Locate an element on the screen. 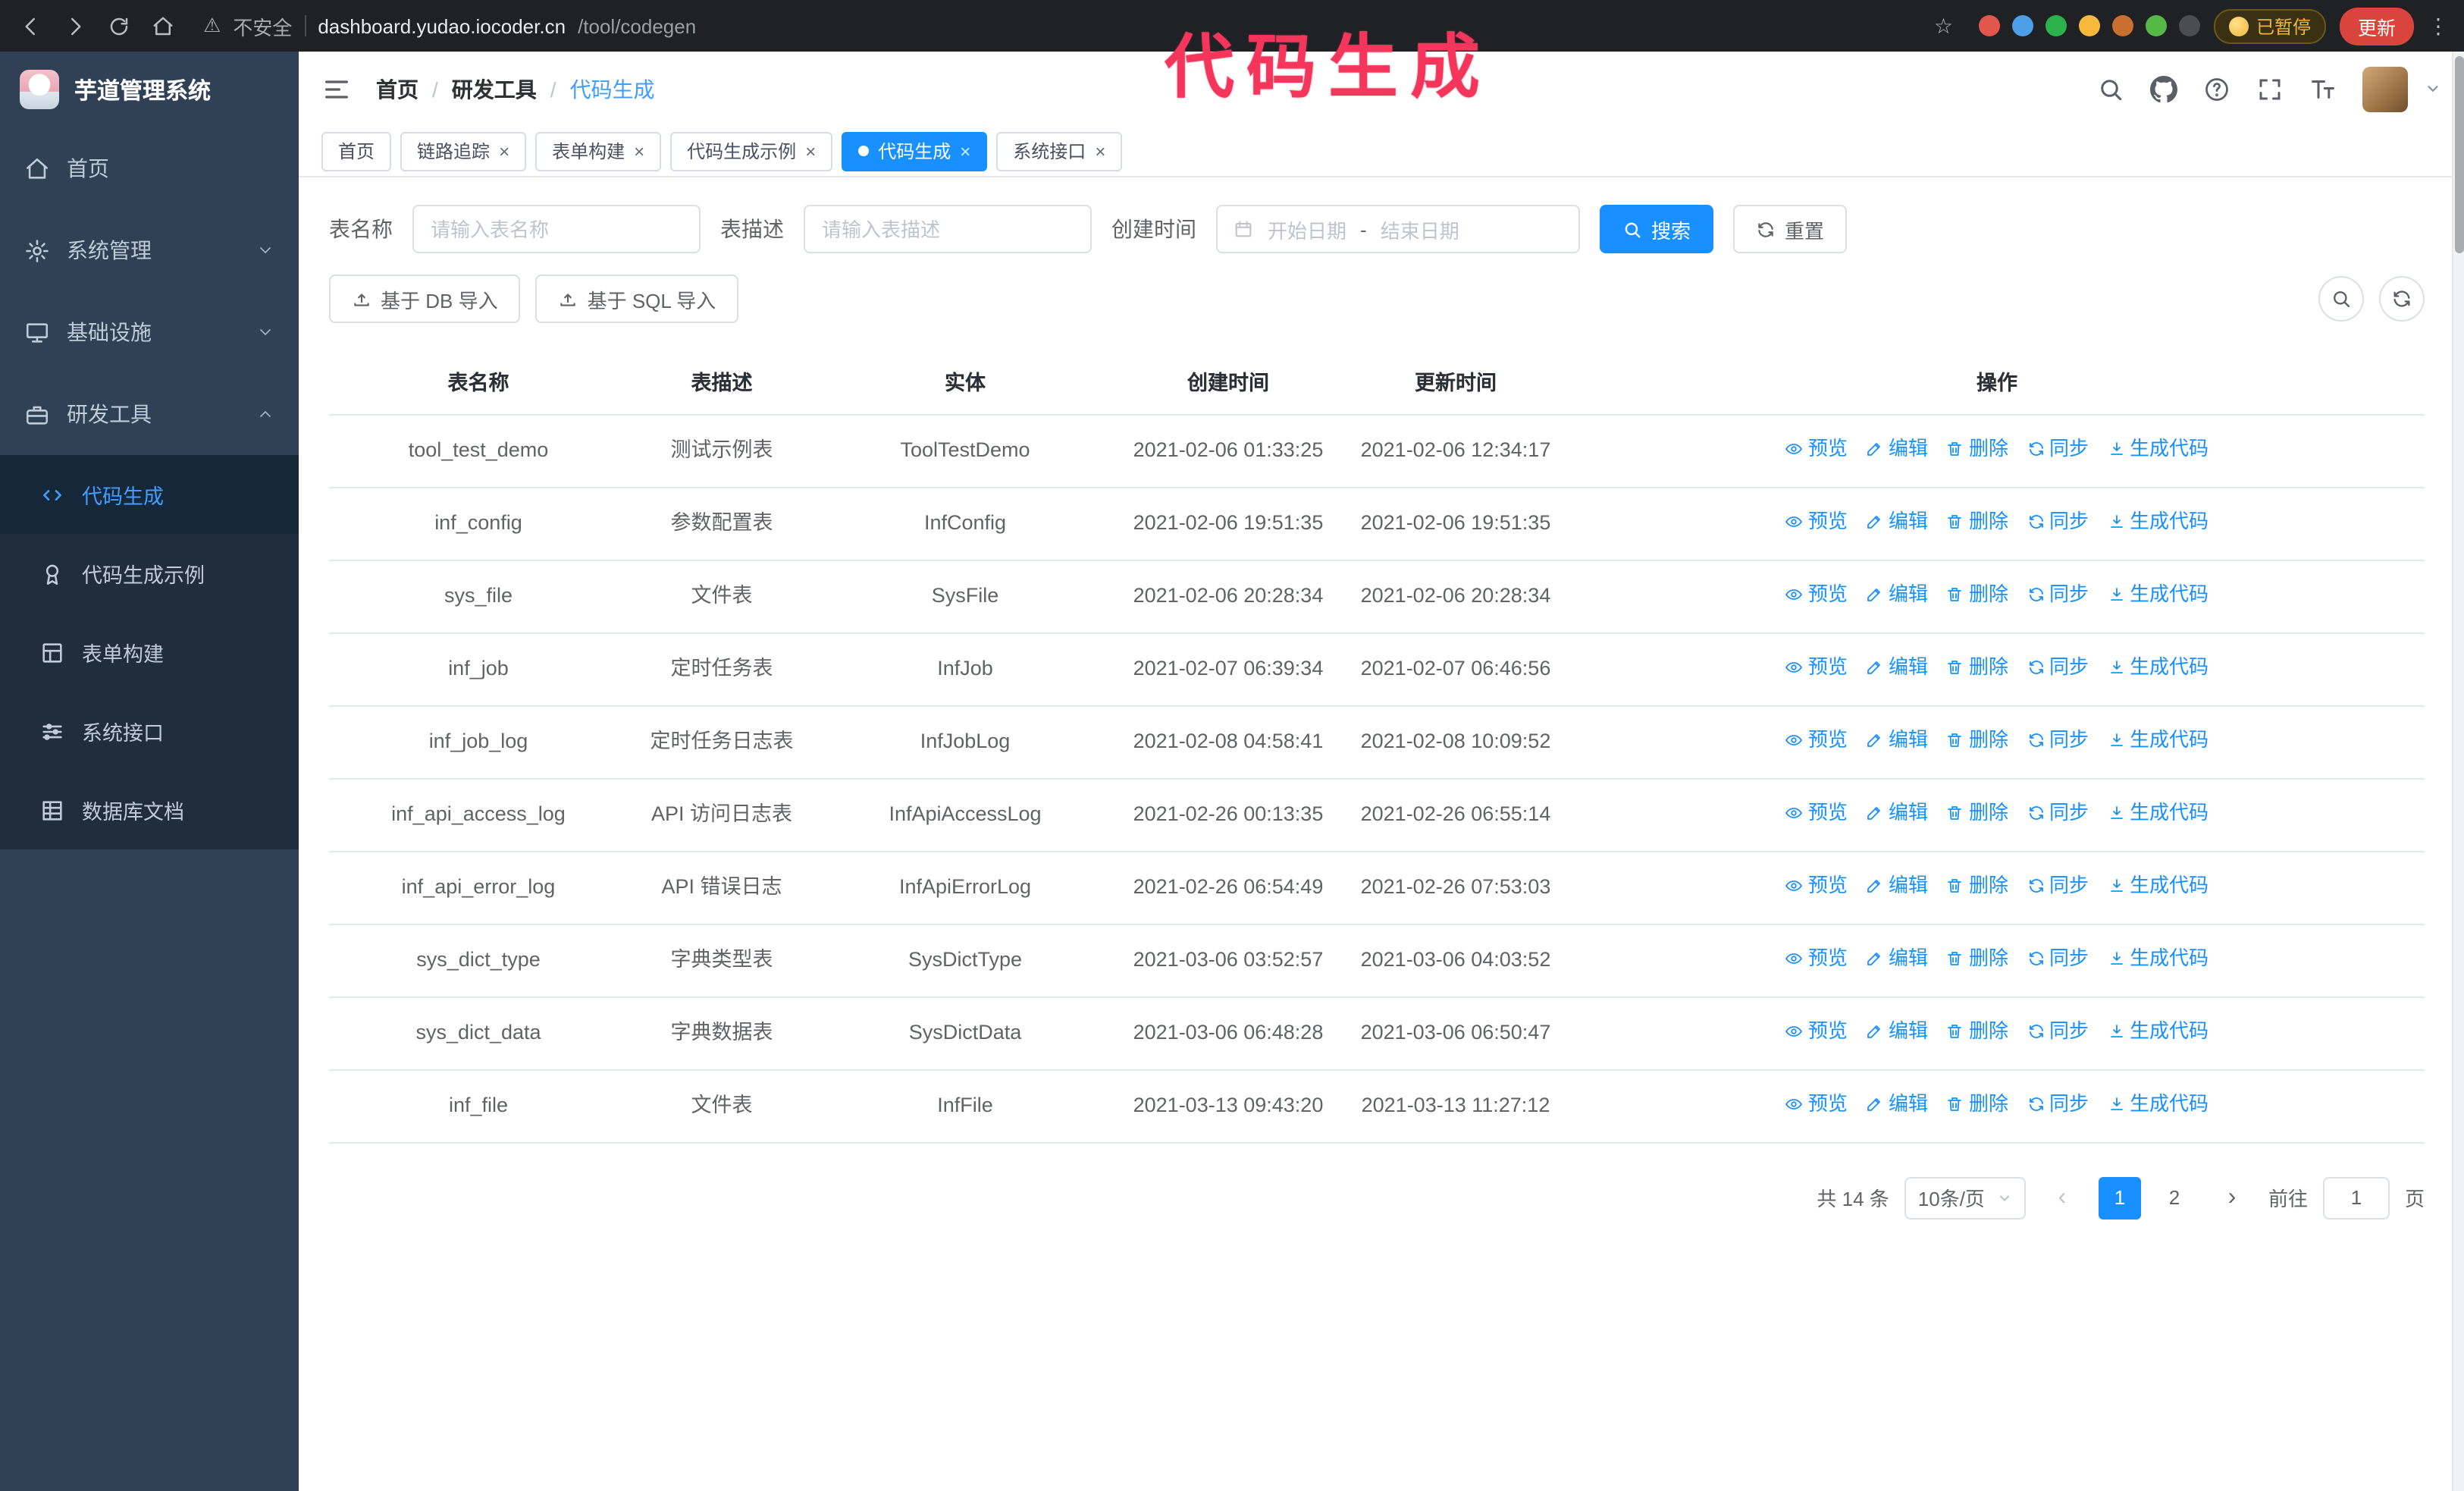 The width and height of the screenshot is (2464, 1491). date-range-picker: 开始日期 - 结束日期 is located at coordinates (1398, 229).